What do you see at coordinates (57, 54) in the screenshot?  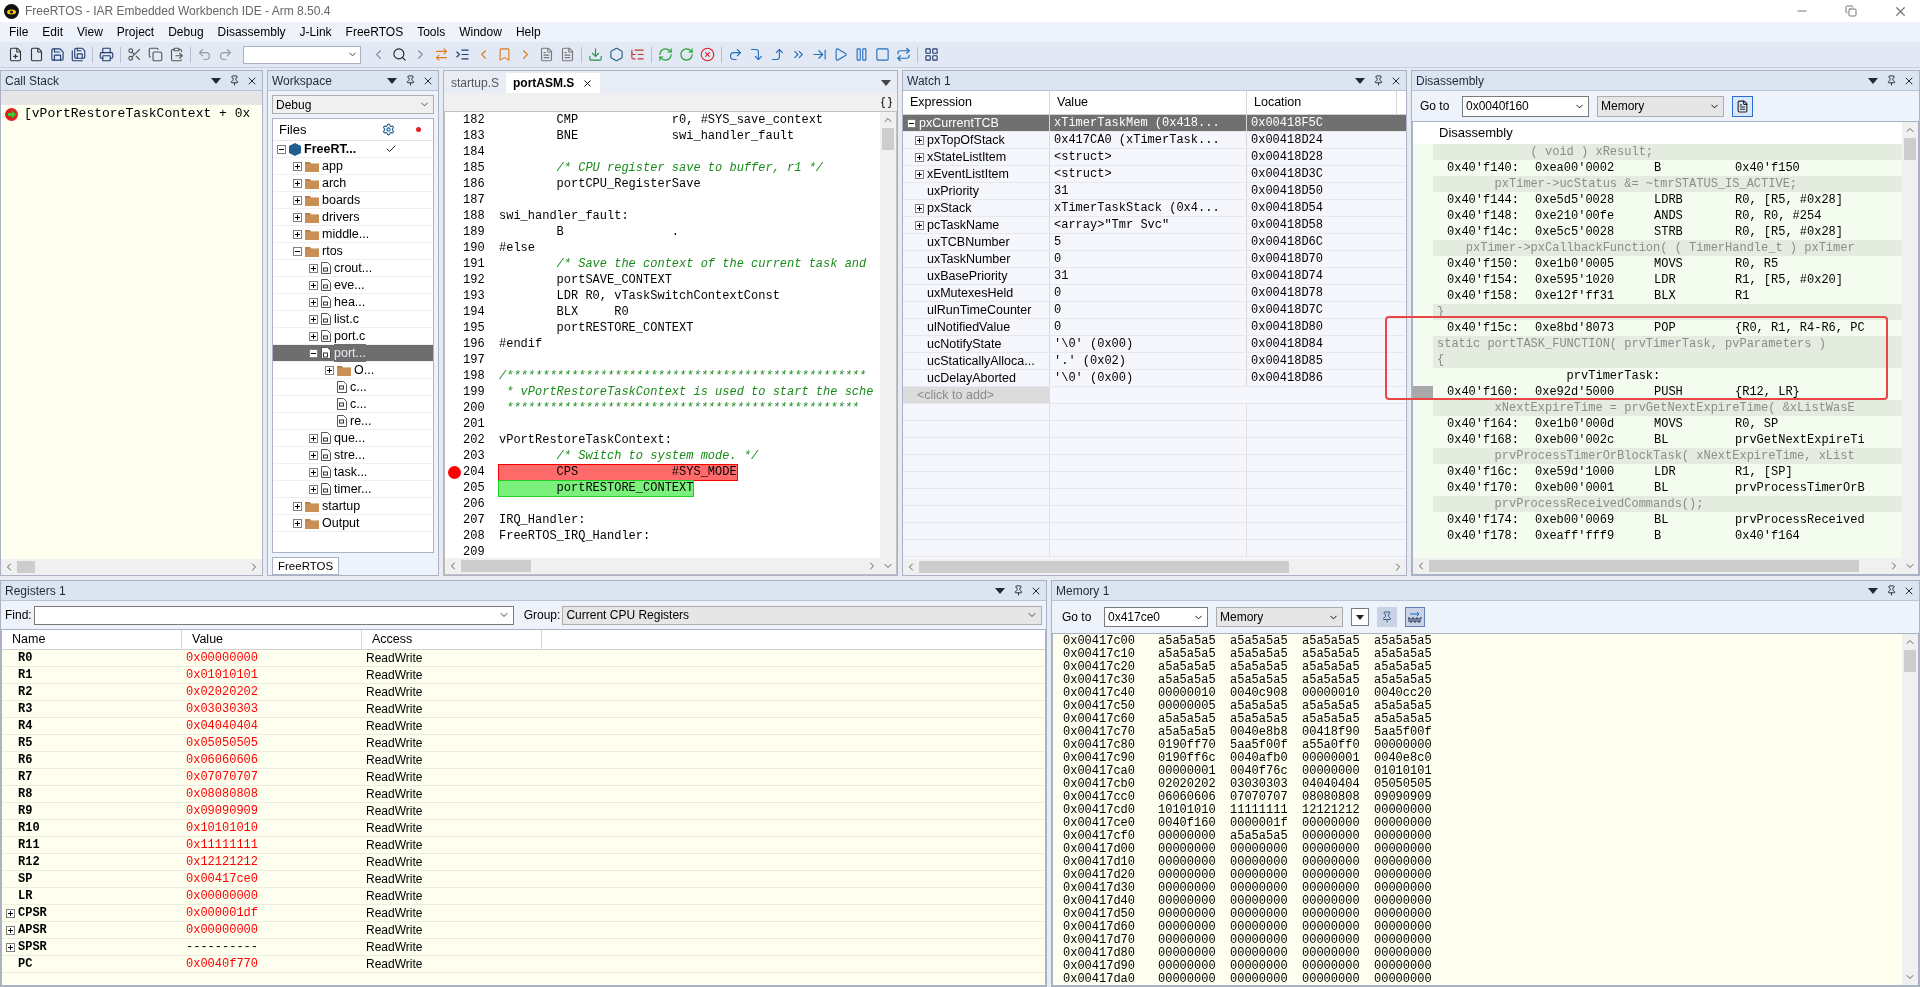 I see `save-icon` at bounding box center [57, 54].